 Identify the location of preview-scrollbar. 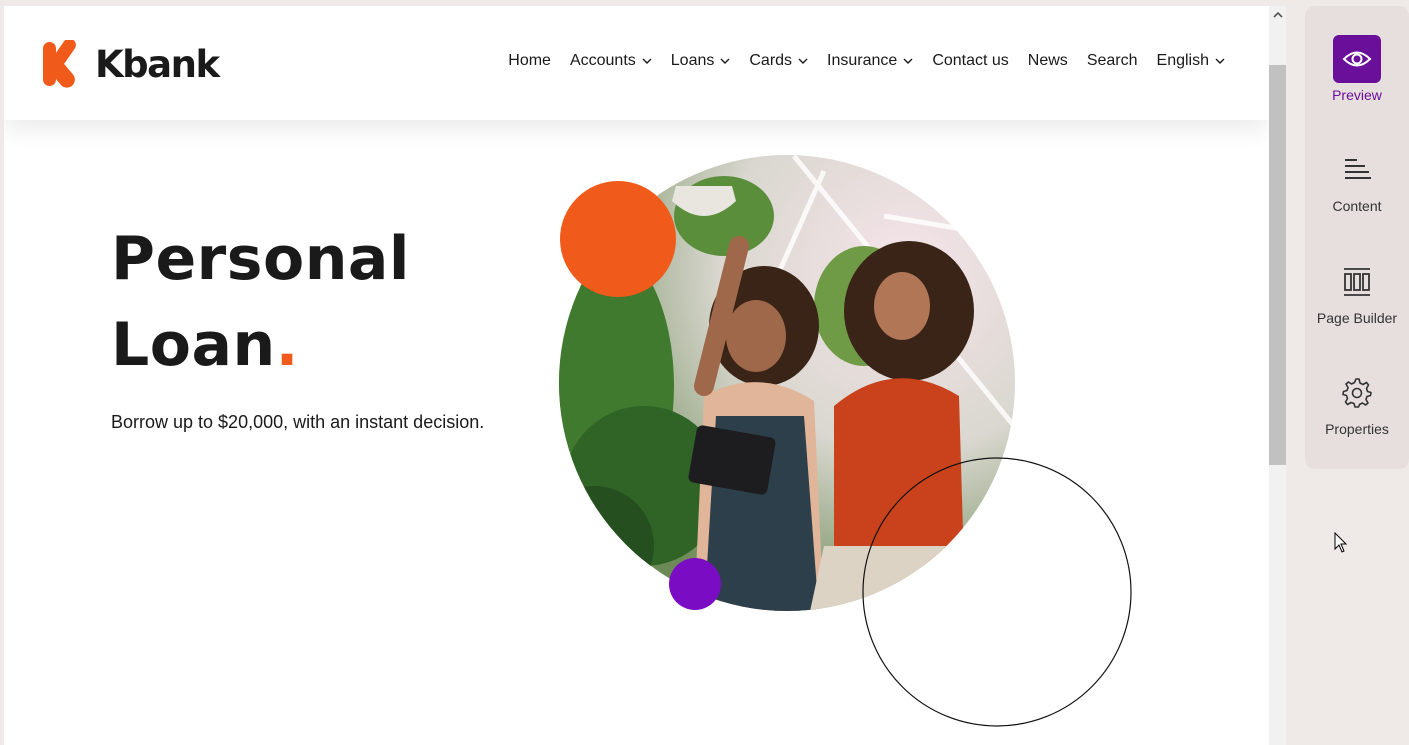
(1277, 375).